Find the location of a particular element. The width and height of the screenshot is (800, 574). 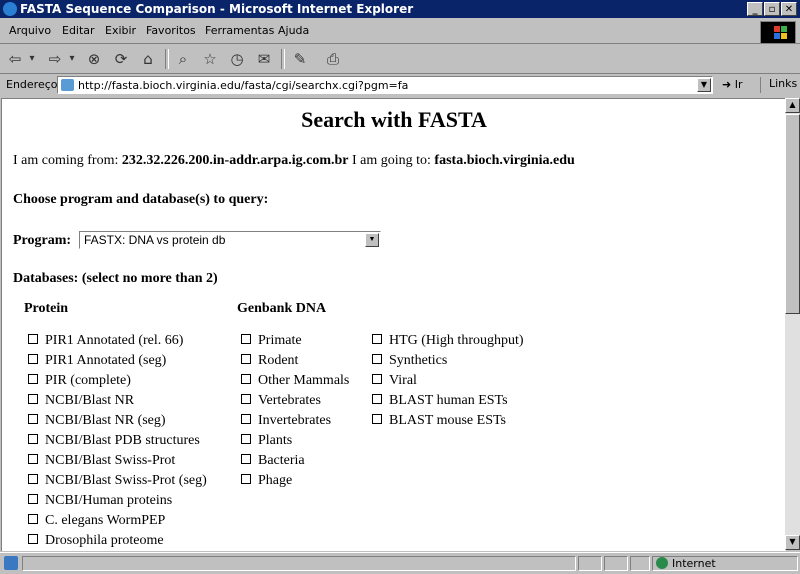

links-button: Links is located at coordinates (780, 85).